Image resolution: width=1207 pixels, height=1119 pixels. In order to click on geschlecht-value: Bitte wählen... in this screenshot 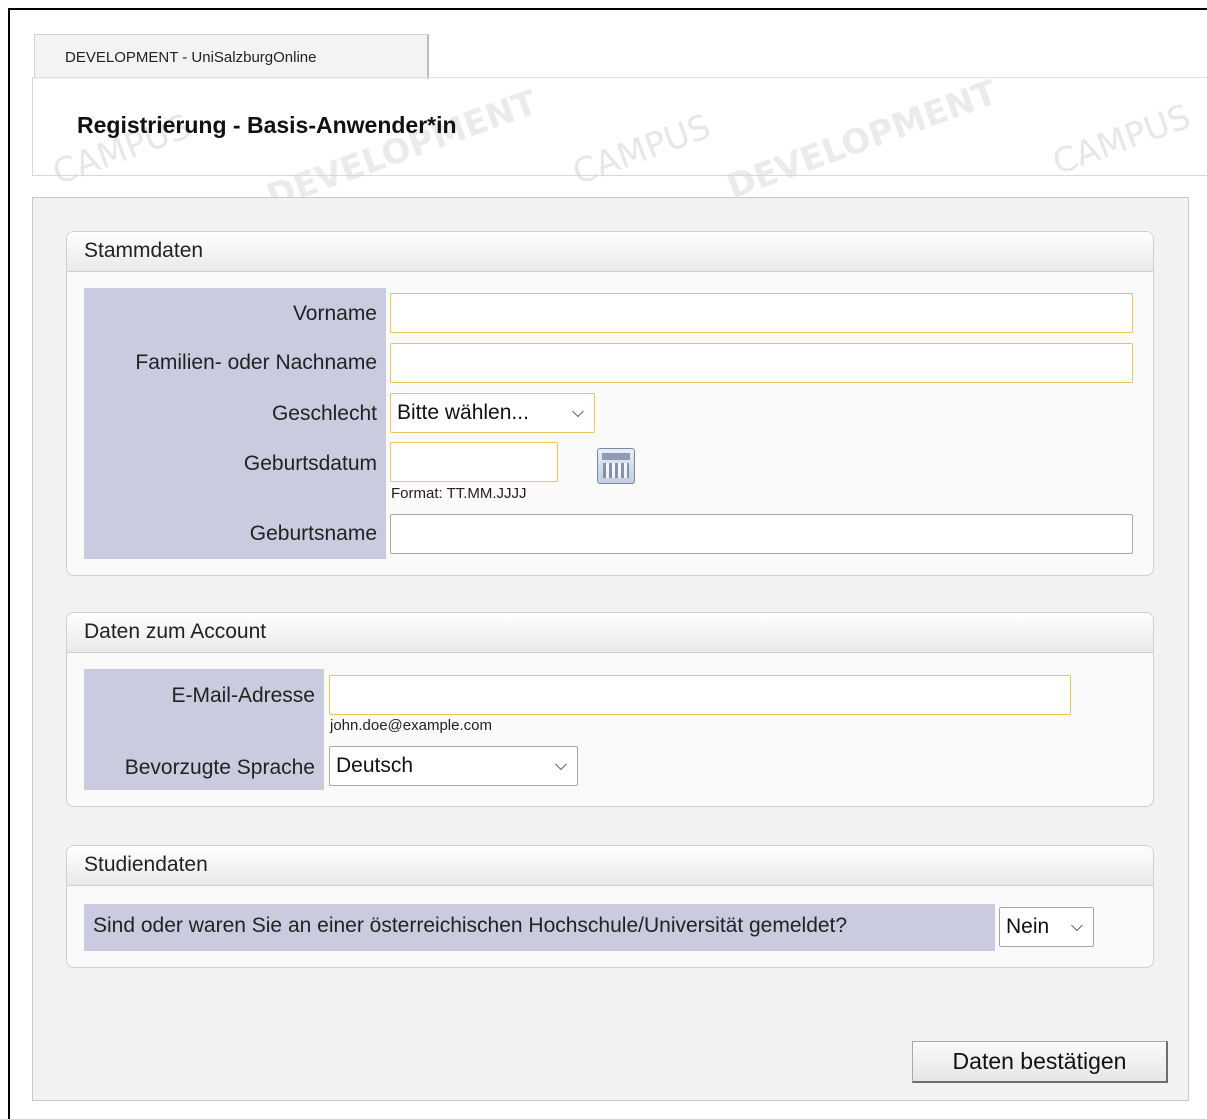, I will do `click(463, 412)`.